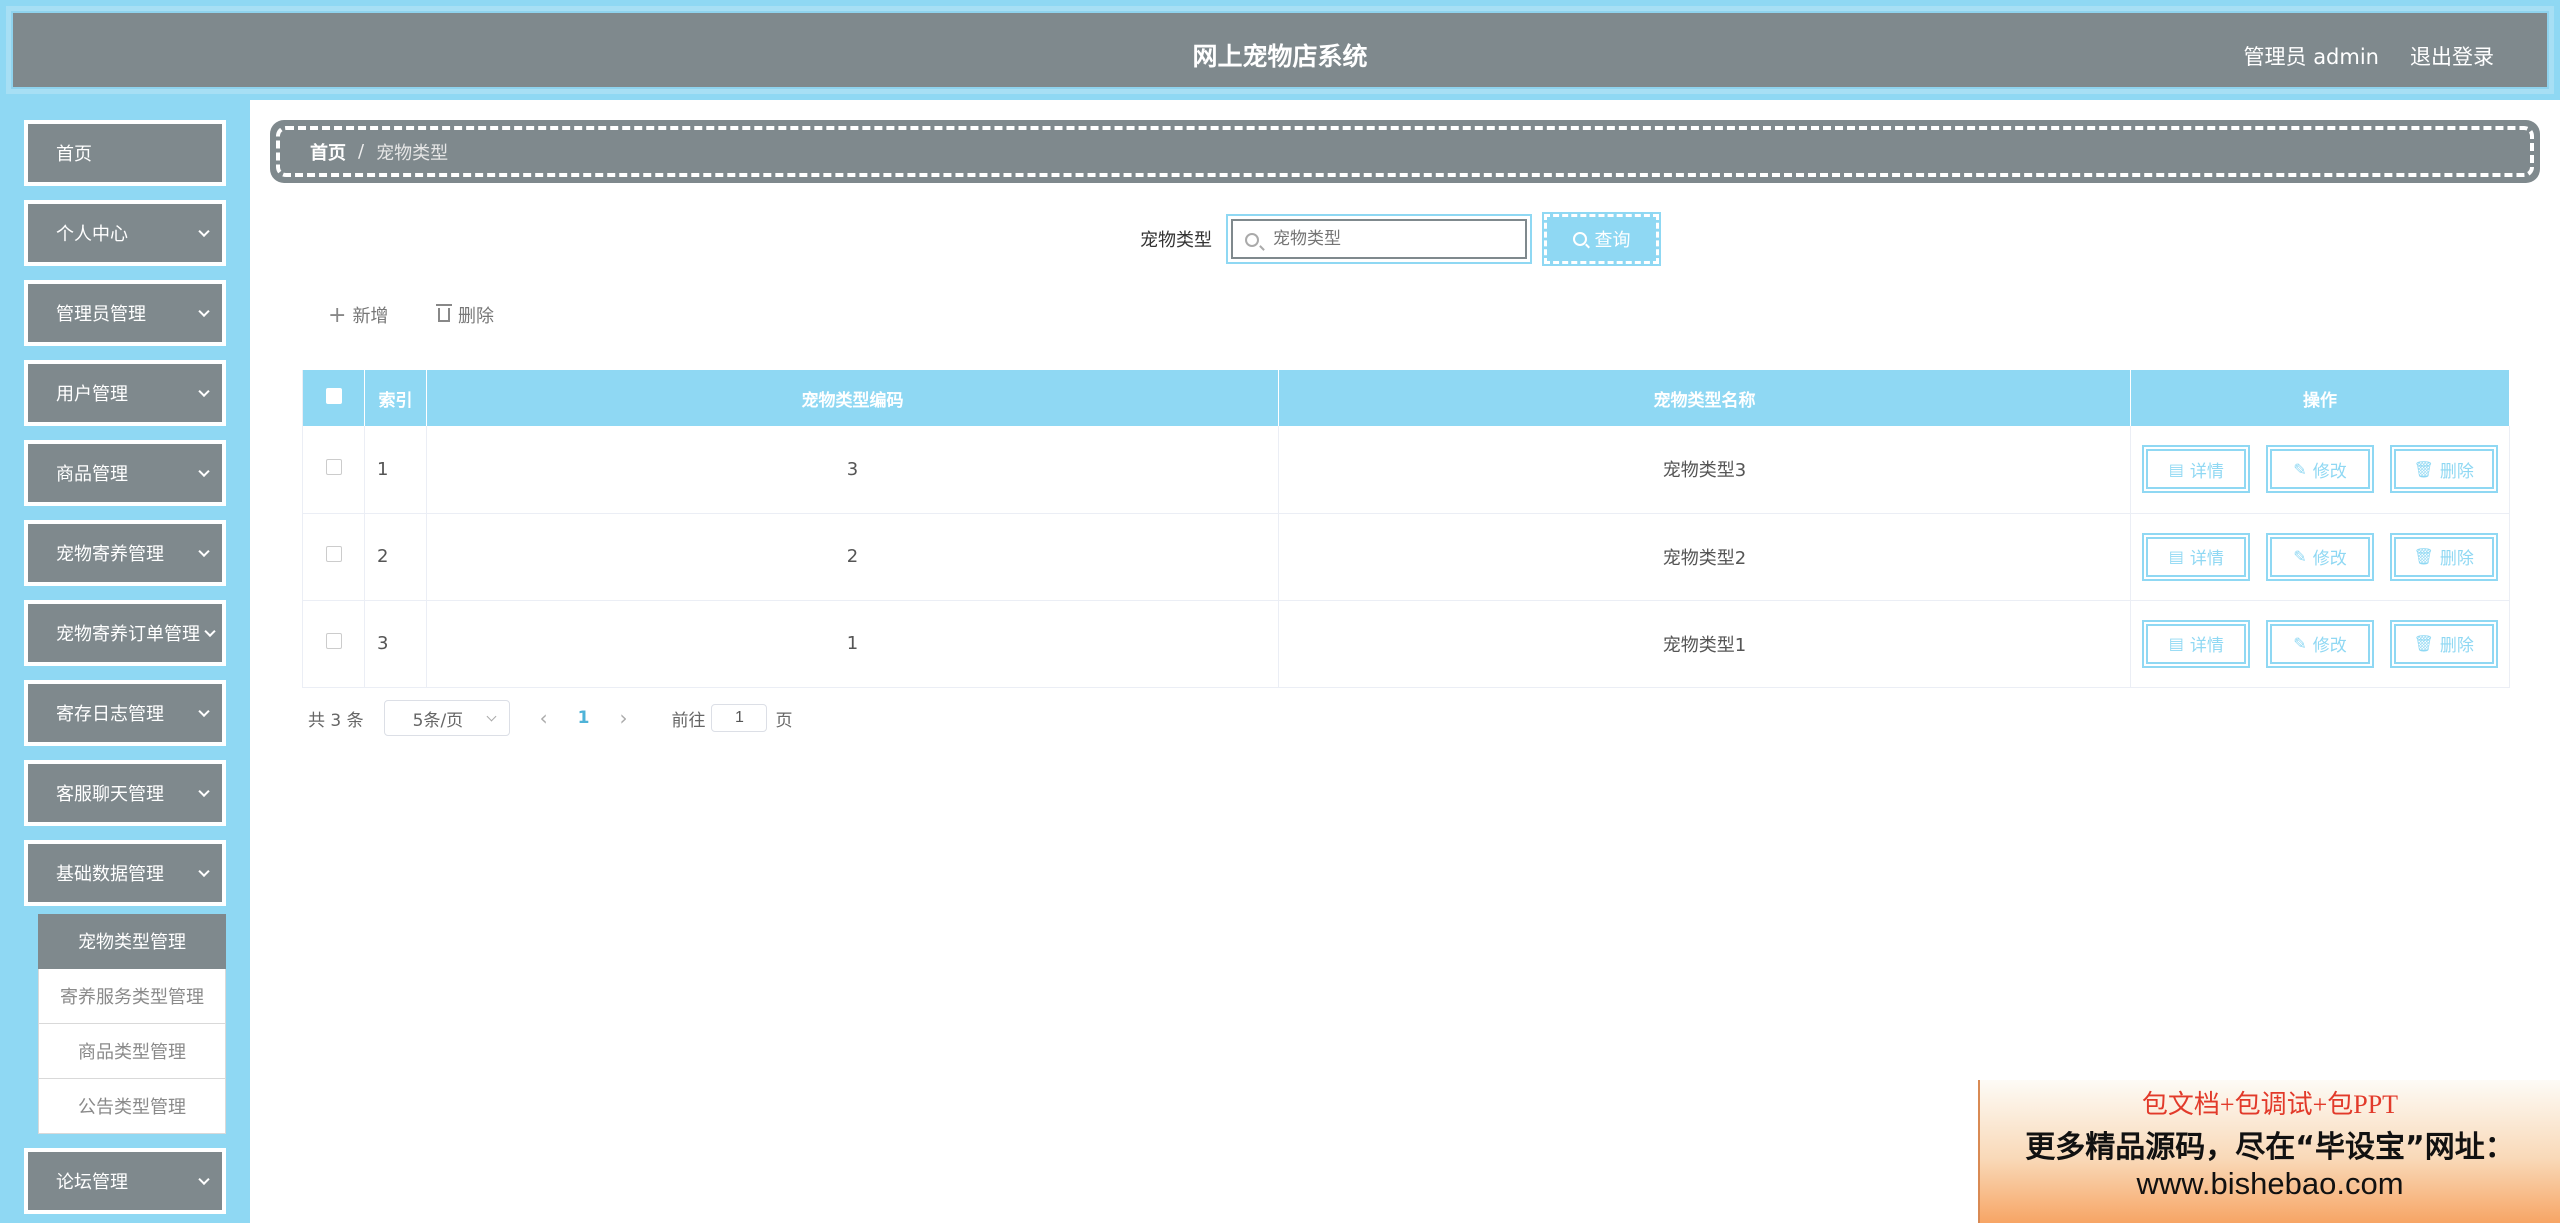 Image resolution: width=2560 pixels, height=1223 pixels. What do you see at coordinates (92, 1182) in the screenshot?
I see `sidebar-item-label: 论坛管理` at bounding box center [92, 1182].